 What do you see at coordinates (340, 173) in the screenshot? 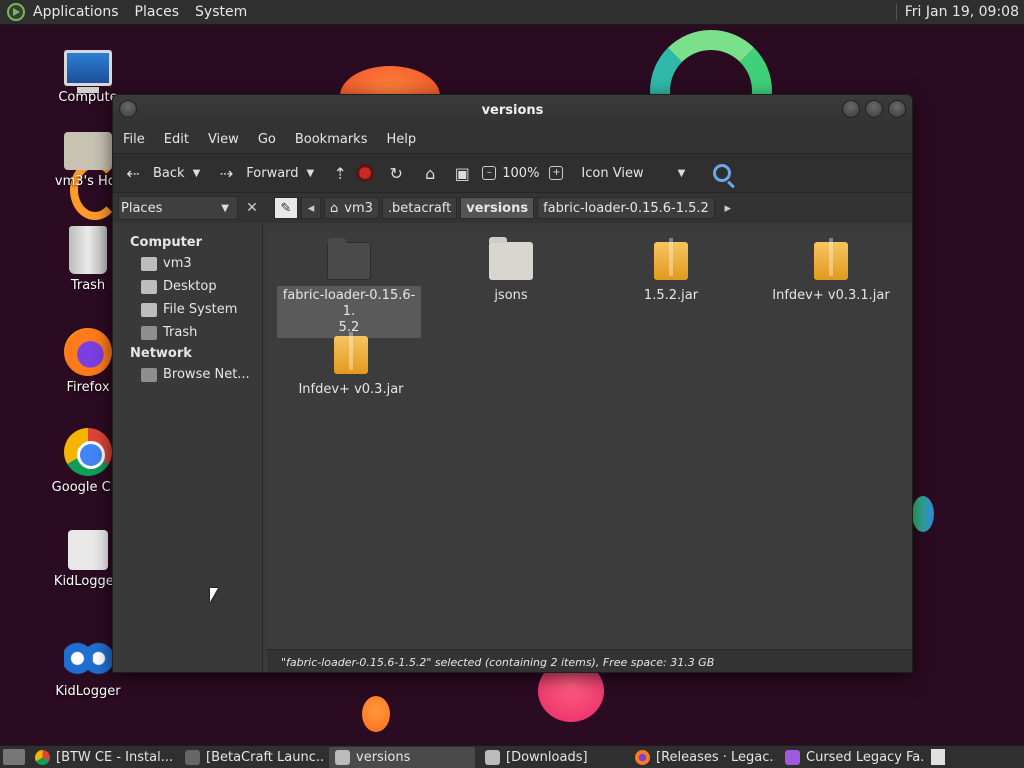
I see `up-arrow-icon: ⇡` at bounding box center [340, 173].